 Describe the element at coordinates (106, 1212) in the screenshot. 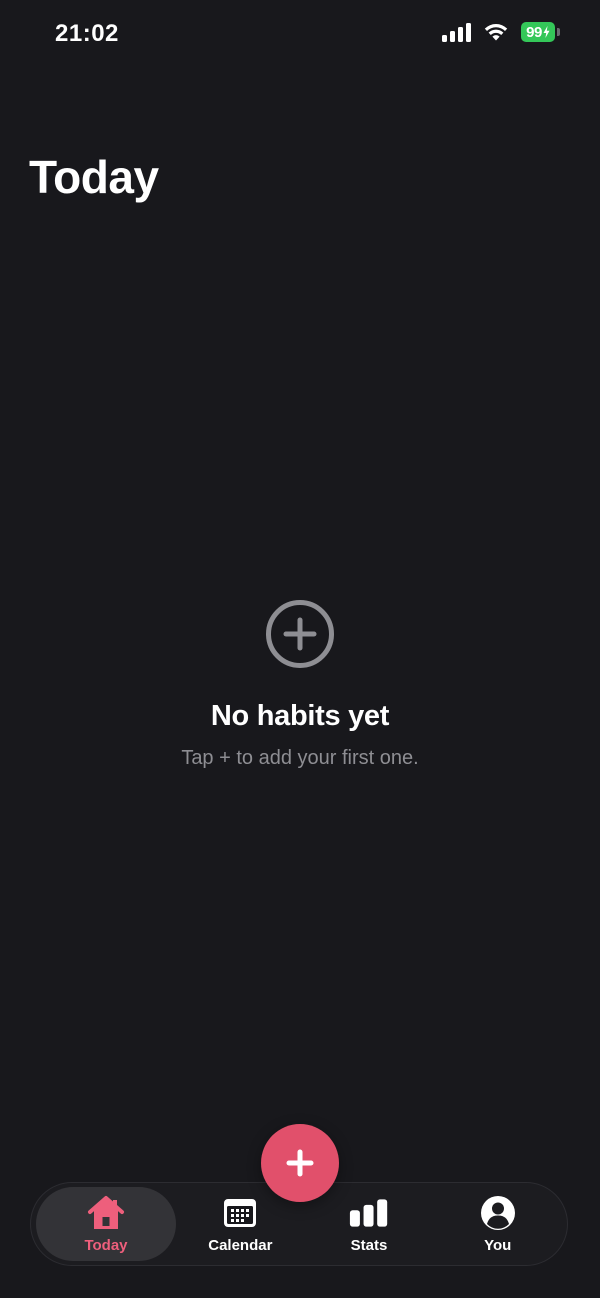

I see `home-icon` at that location.